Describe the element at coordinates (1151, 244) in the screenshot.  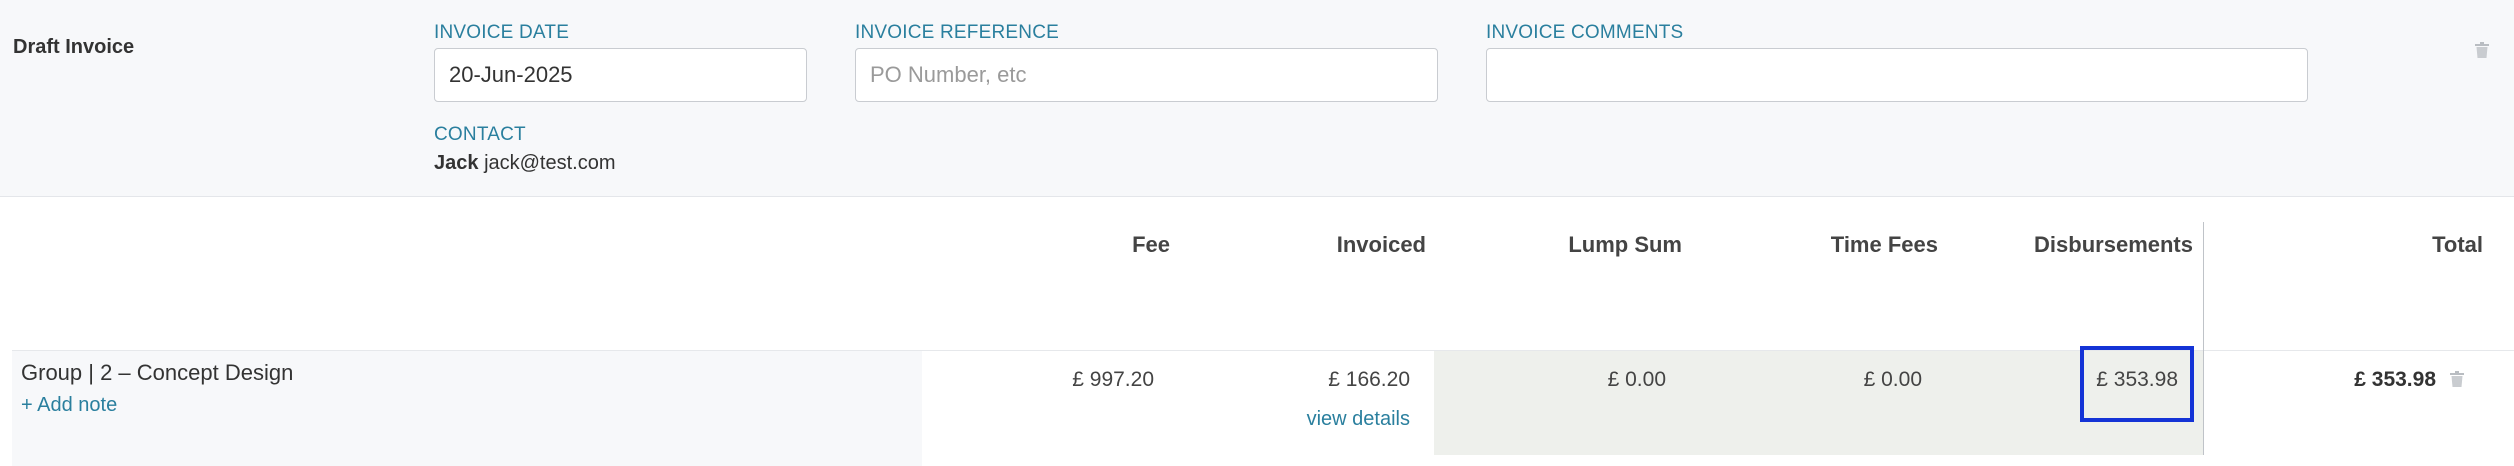
I see `column-header-fee: Fee` at that location.